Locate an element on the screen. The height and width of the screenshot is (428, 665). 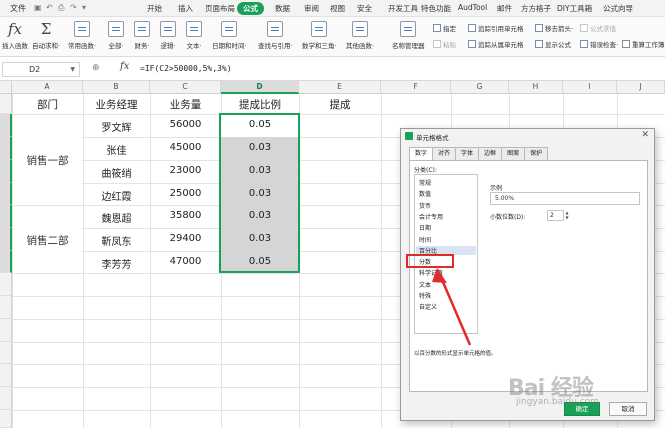
category-item: 货币 is located at coordinates (425, 205).